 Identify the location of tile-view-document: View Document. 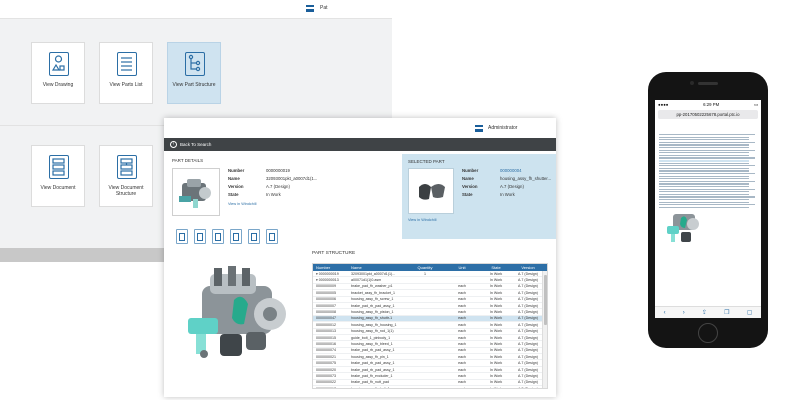
(58, 176).